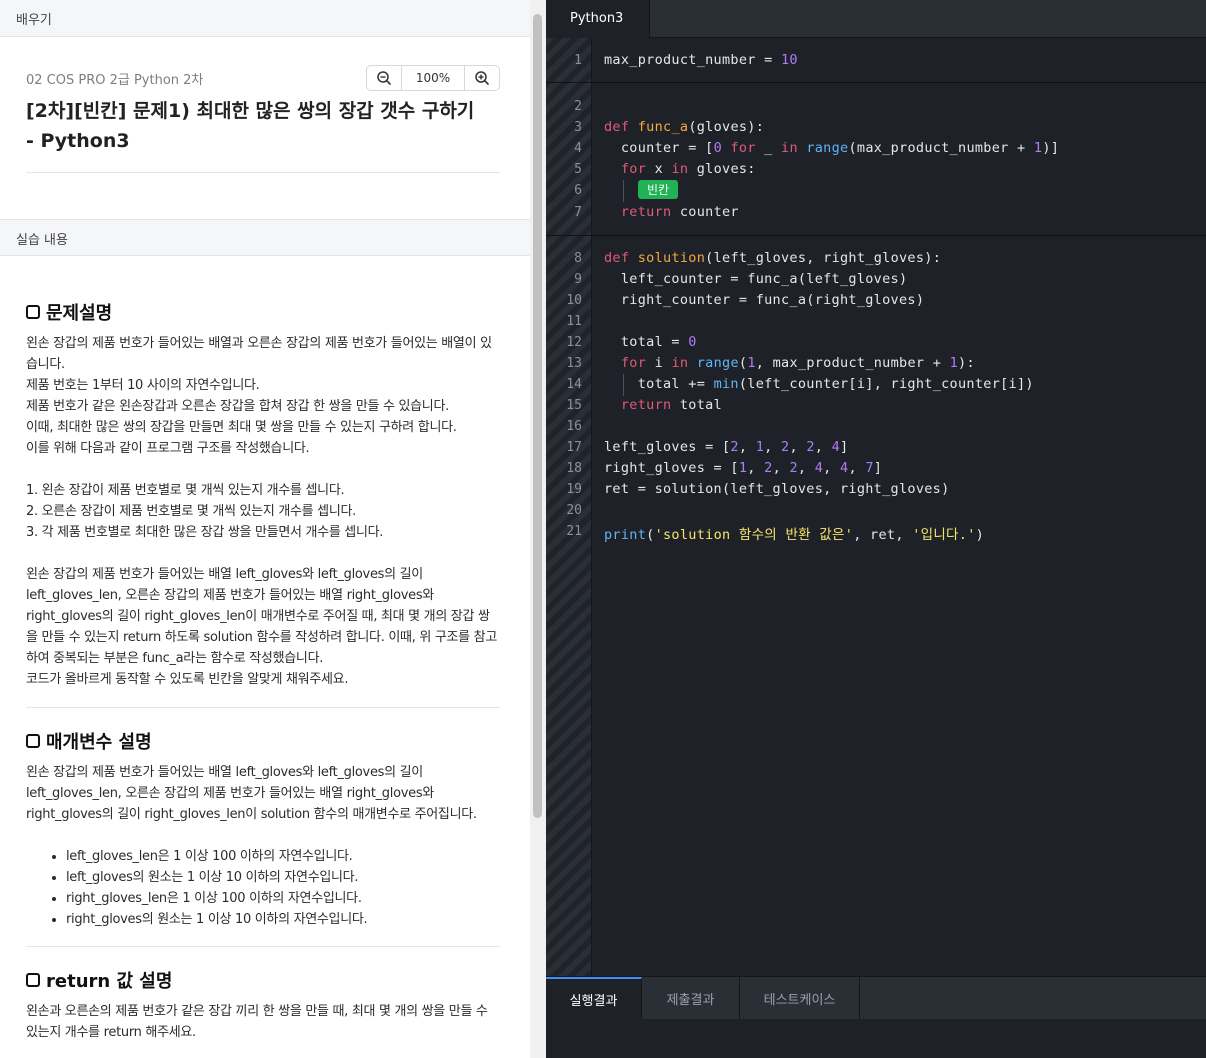  I want to click on text-line: 하여 중복되는 부분은 func_a라는 함수로 작성했습니다., so click(175, 658).